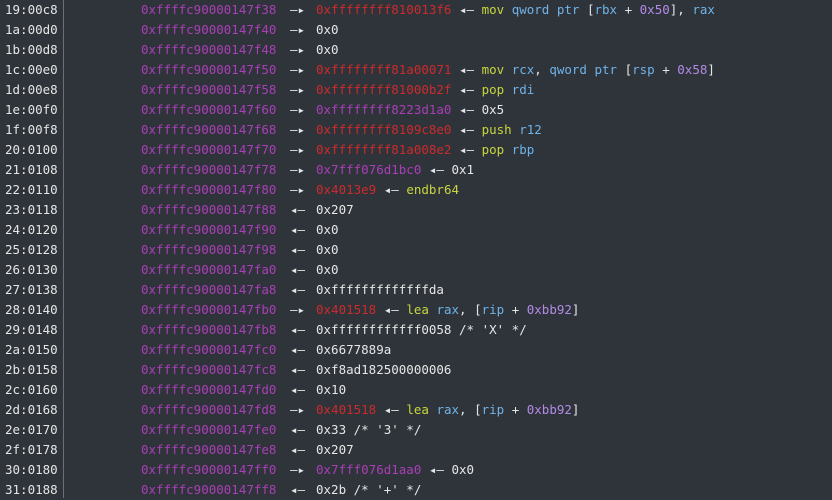 The image size is (832, 500). What do you see at coordinates (496, 89) in the screenshot?
I see `instruction-mnemonic: pop` at bounding box center [496, 89].